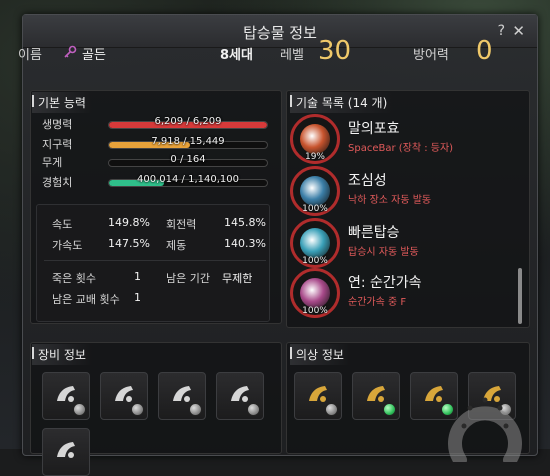  I want to click on period-label: 남은 기간, so click(188, 278).